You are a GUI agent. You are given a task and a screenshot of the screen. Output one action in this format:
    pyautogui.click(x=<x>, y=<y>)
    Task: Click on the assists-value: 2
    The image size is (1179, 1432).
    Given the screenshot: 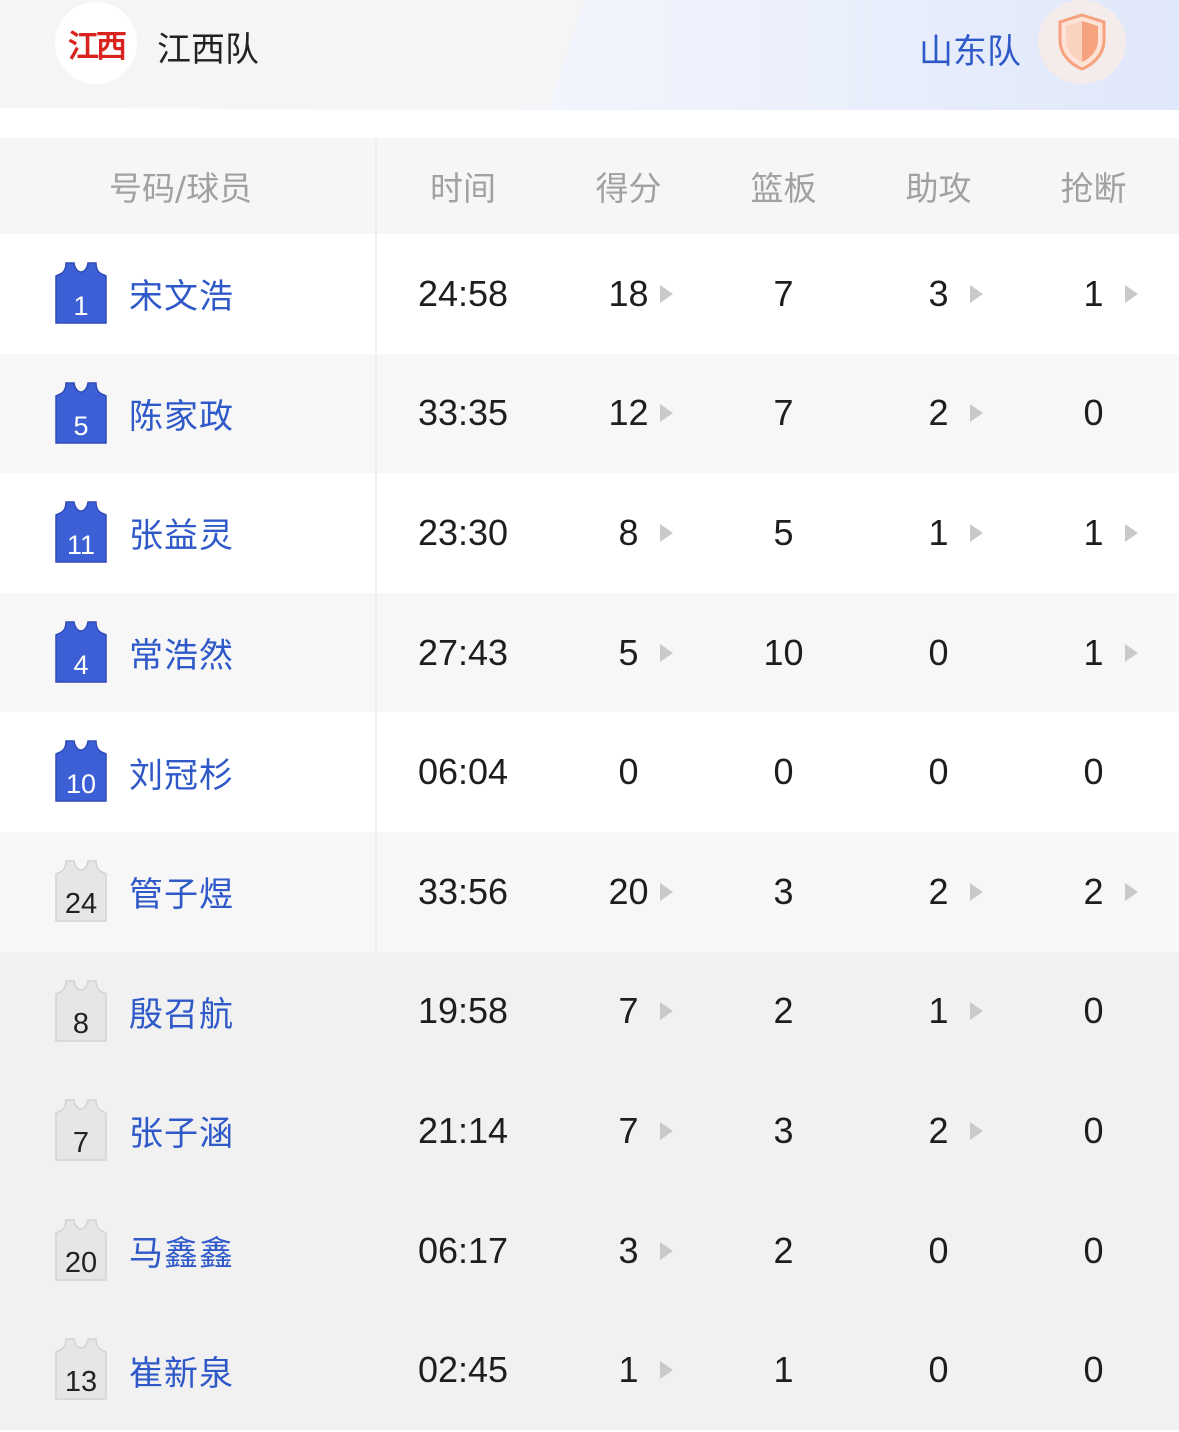 What is the action you would take?
    pyautogui.click(x=938, y=891)
    